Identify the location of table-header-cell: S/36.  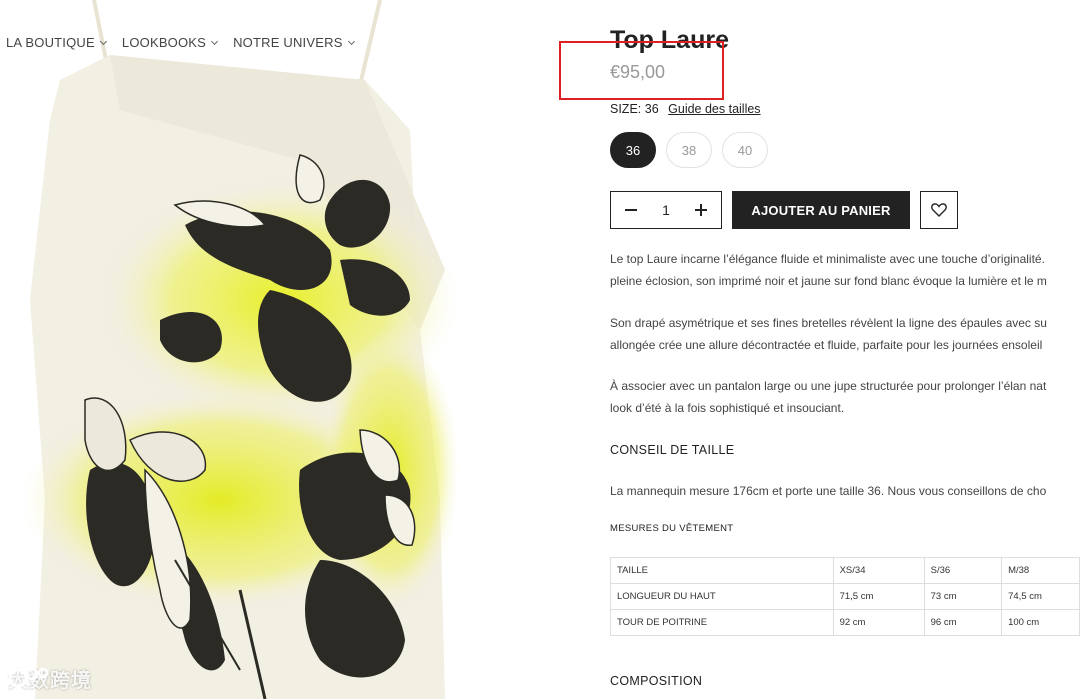
(963, 570).